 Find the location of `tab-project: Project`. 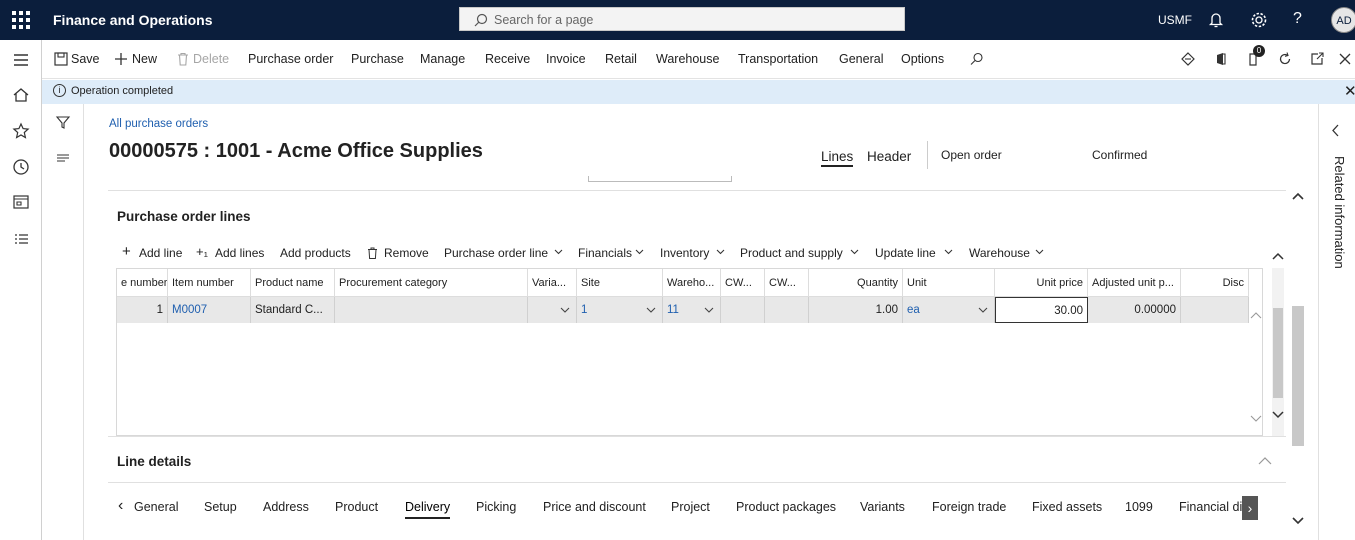

tab-project: Project is located at coordinates (690, 507).